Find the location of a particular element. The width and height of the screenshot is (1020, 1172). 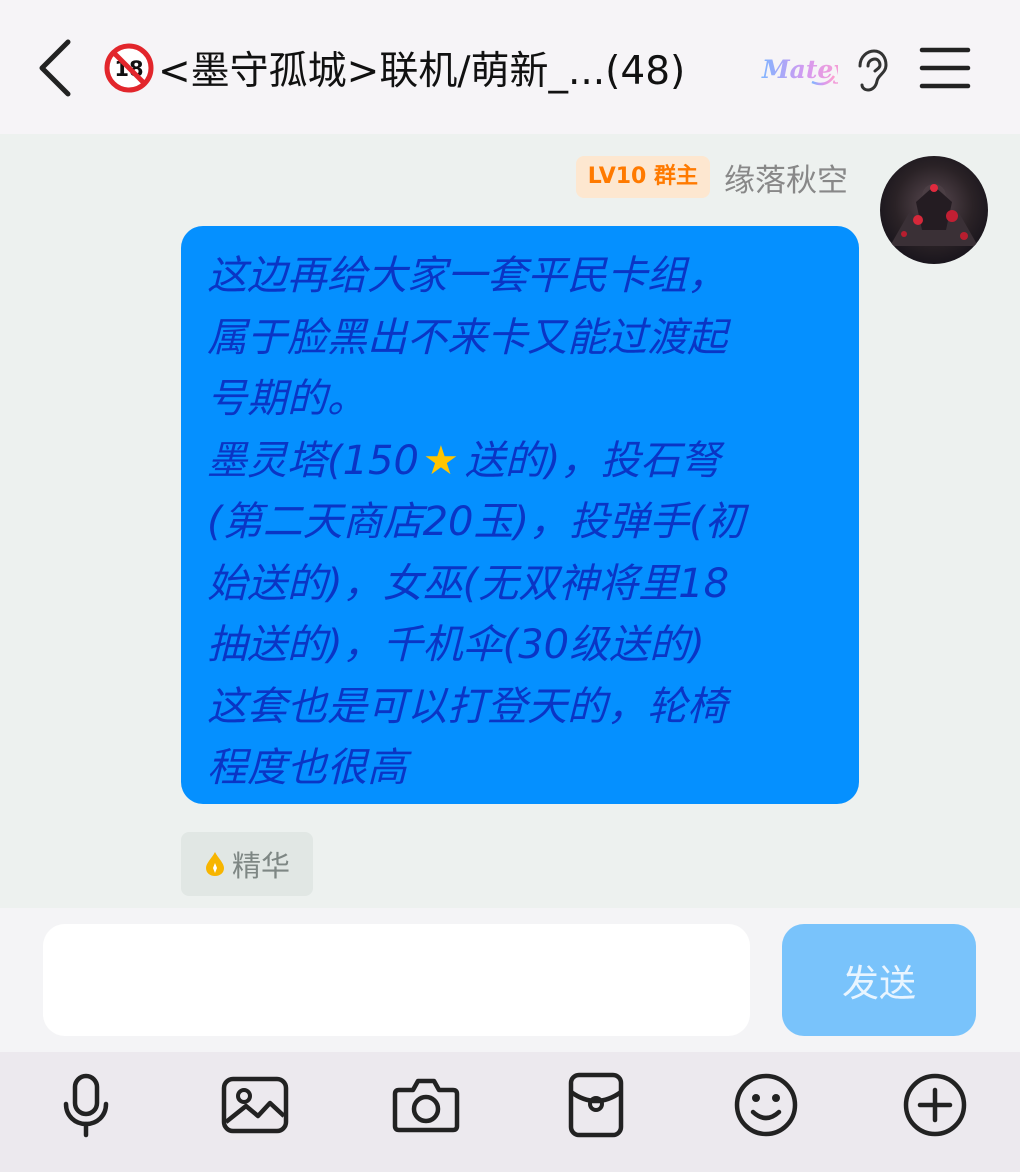

message-line: 程度也很高 is located at coordinates (307, 768).